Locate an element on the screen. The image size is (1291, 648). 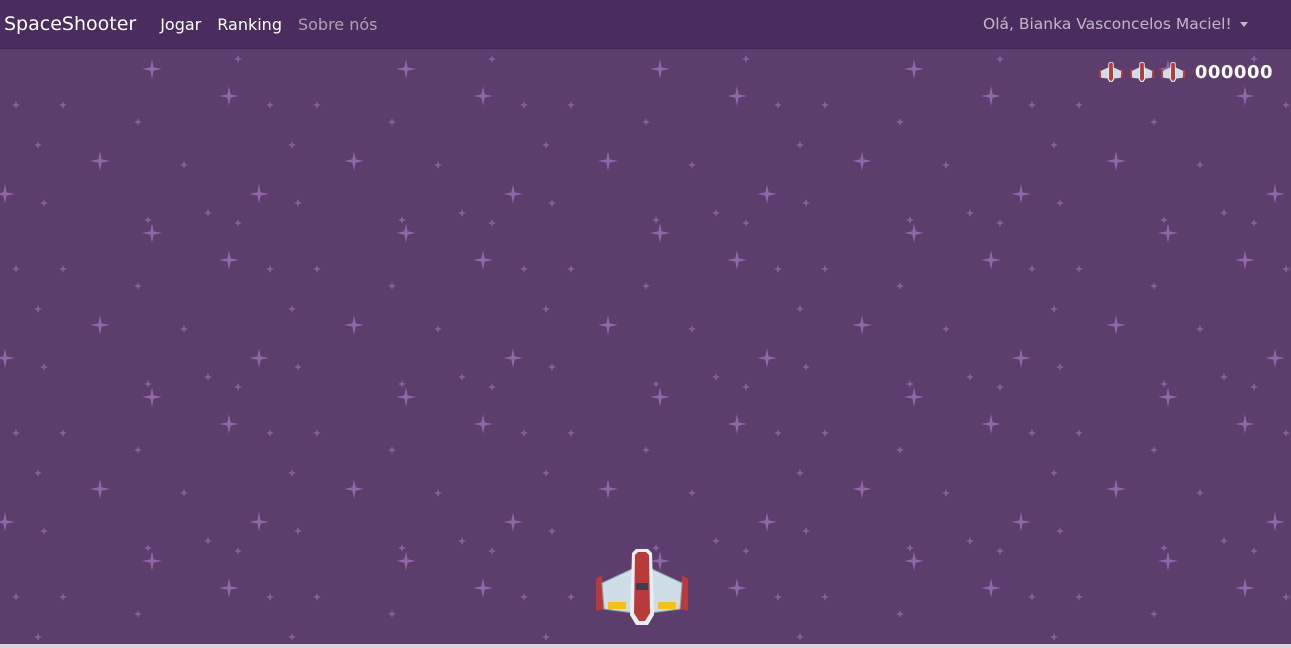
life-ship-icon is located at coordinates (1110, 72).